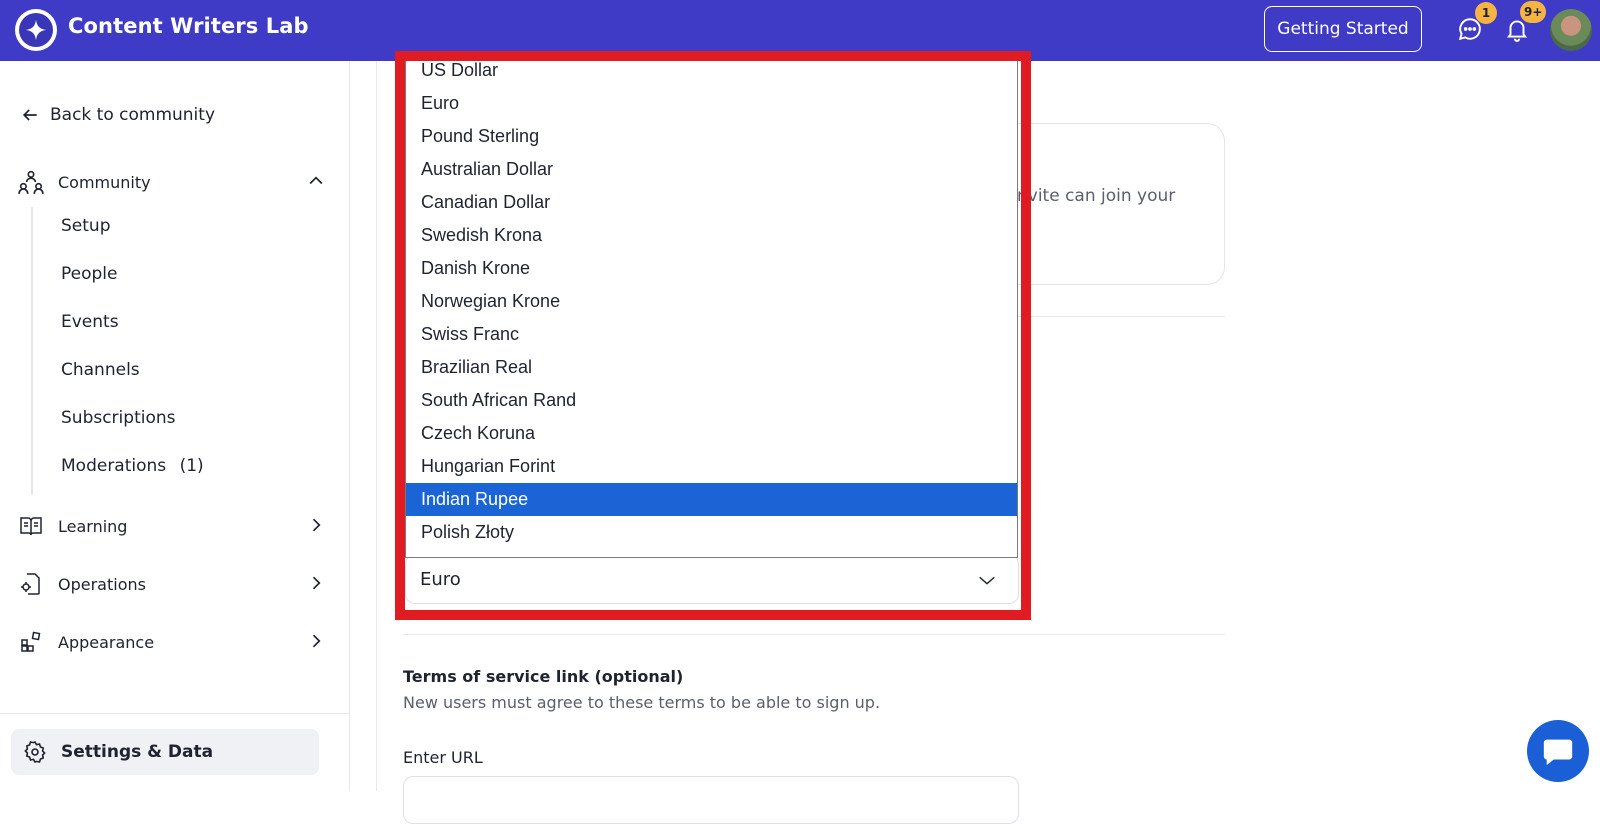  I want to click on currency-option: Swedish Krona, so click(711, 235).